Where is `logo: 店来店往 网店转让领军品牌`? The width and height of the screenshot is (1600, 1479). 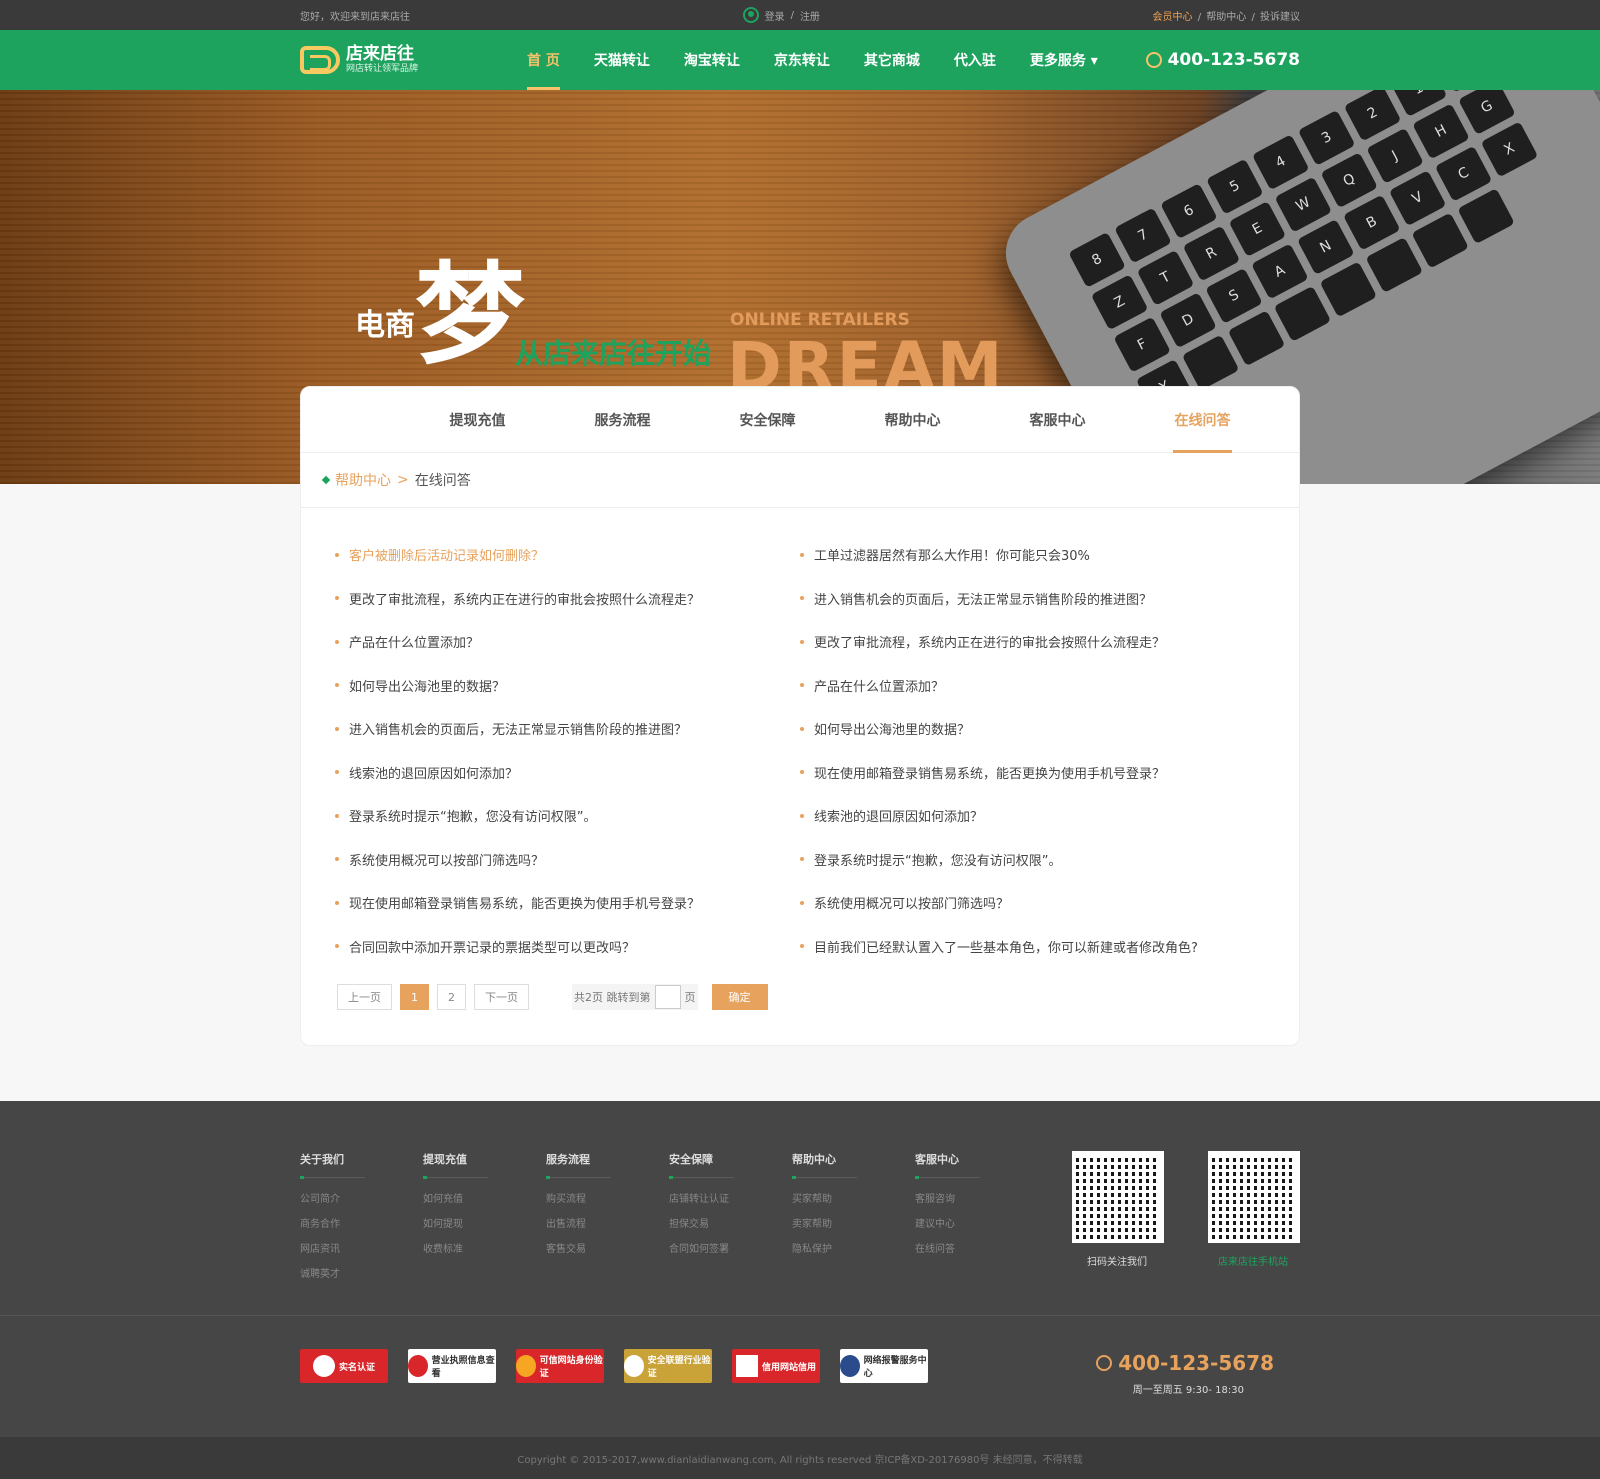 logo: 店来店往 网店转让领军品牌 is located at coordinates (405, 60).